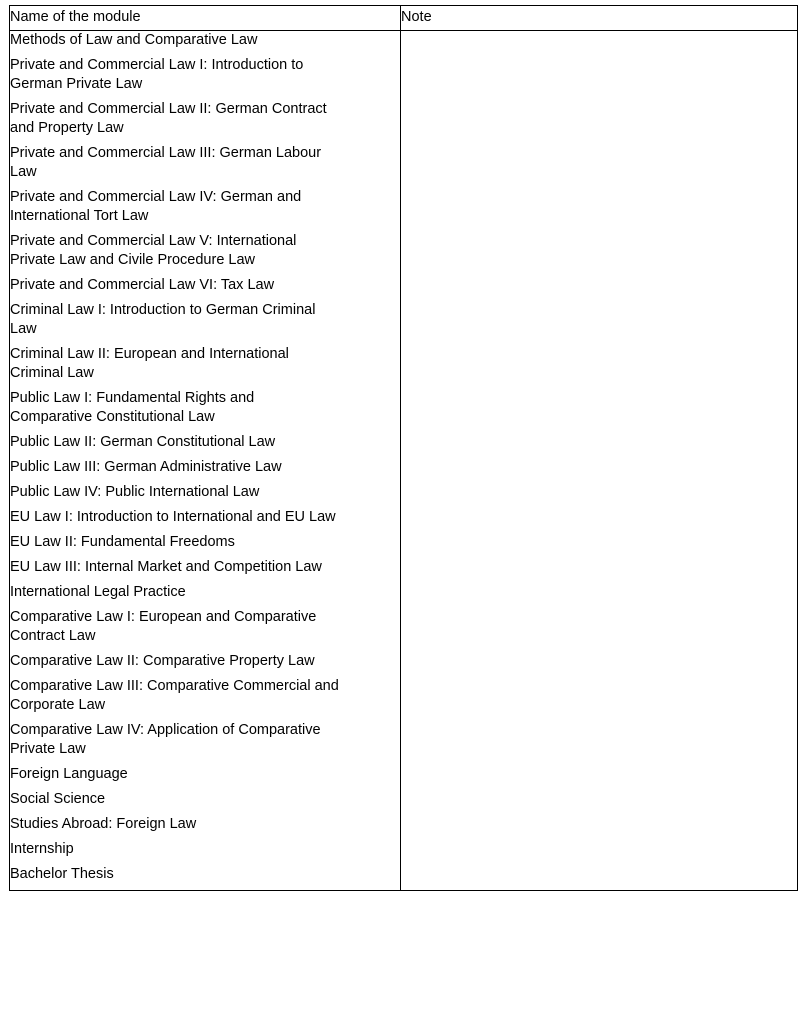 The height and width of the screenshot is (1016, 806). What do you see at coordinates (58, 799) in the screenshot?
I see `module-name-entry: Social Science` at bounding box center [58, 799].